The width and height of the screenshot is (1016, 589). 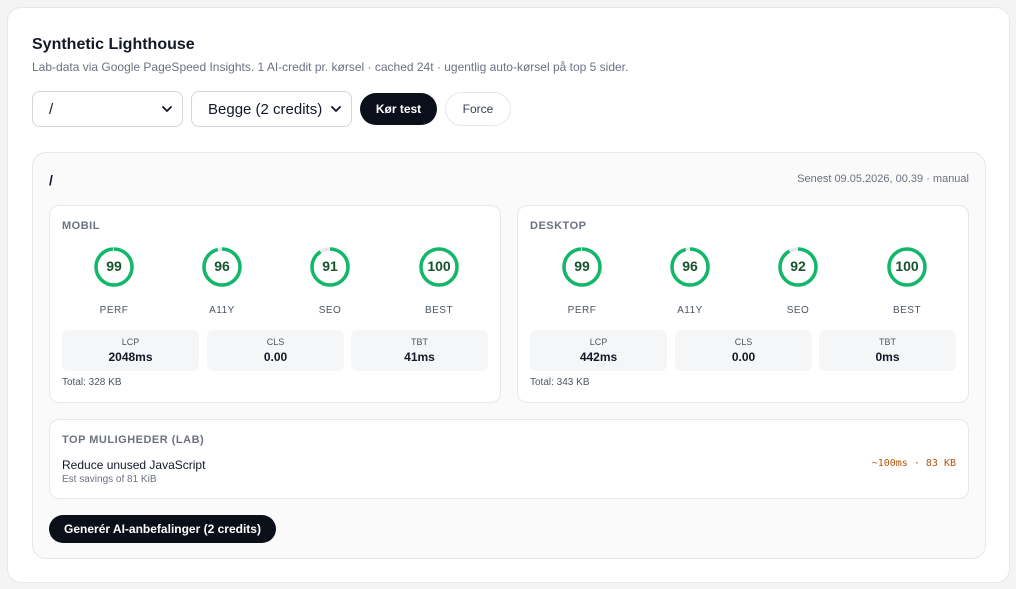 I want to click on card-title: Synthetic Lighthouse, so click(x=113, y=44).